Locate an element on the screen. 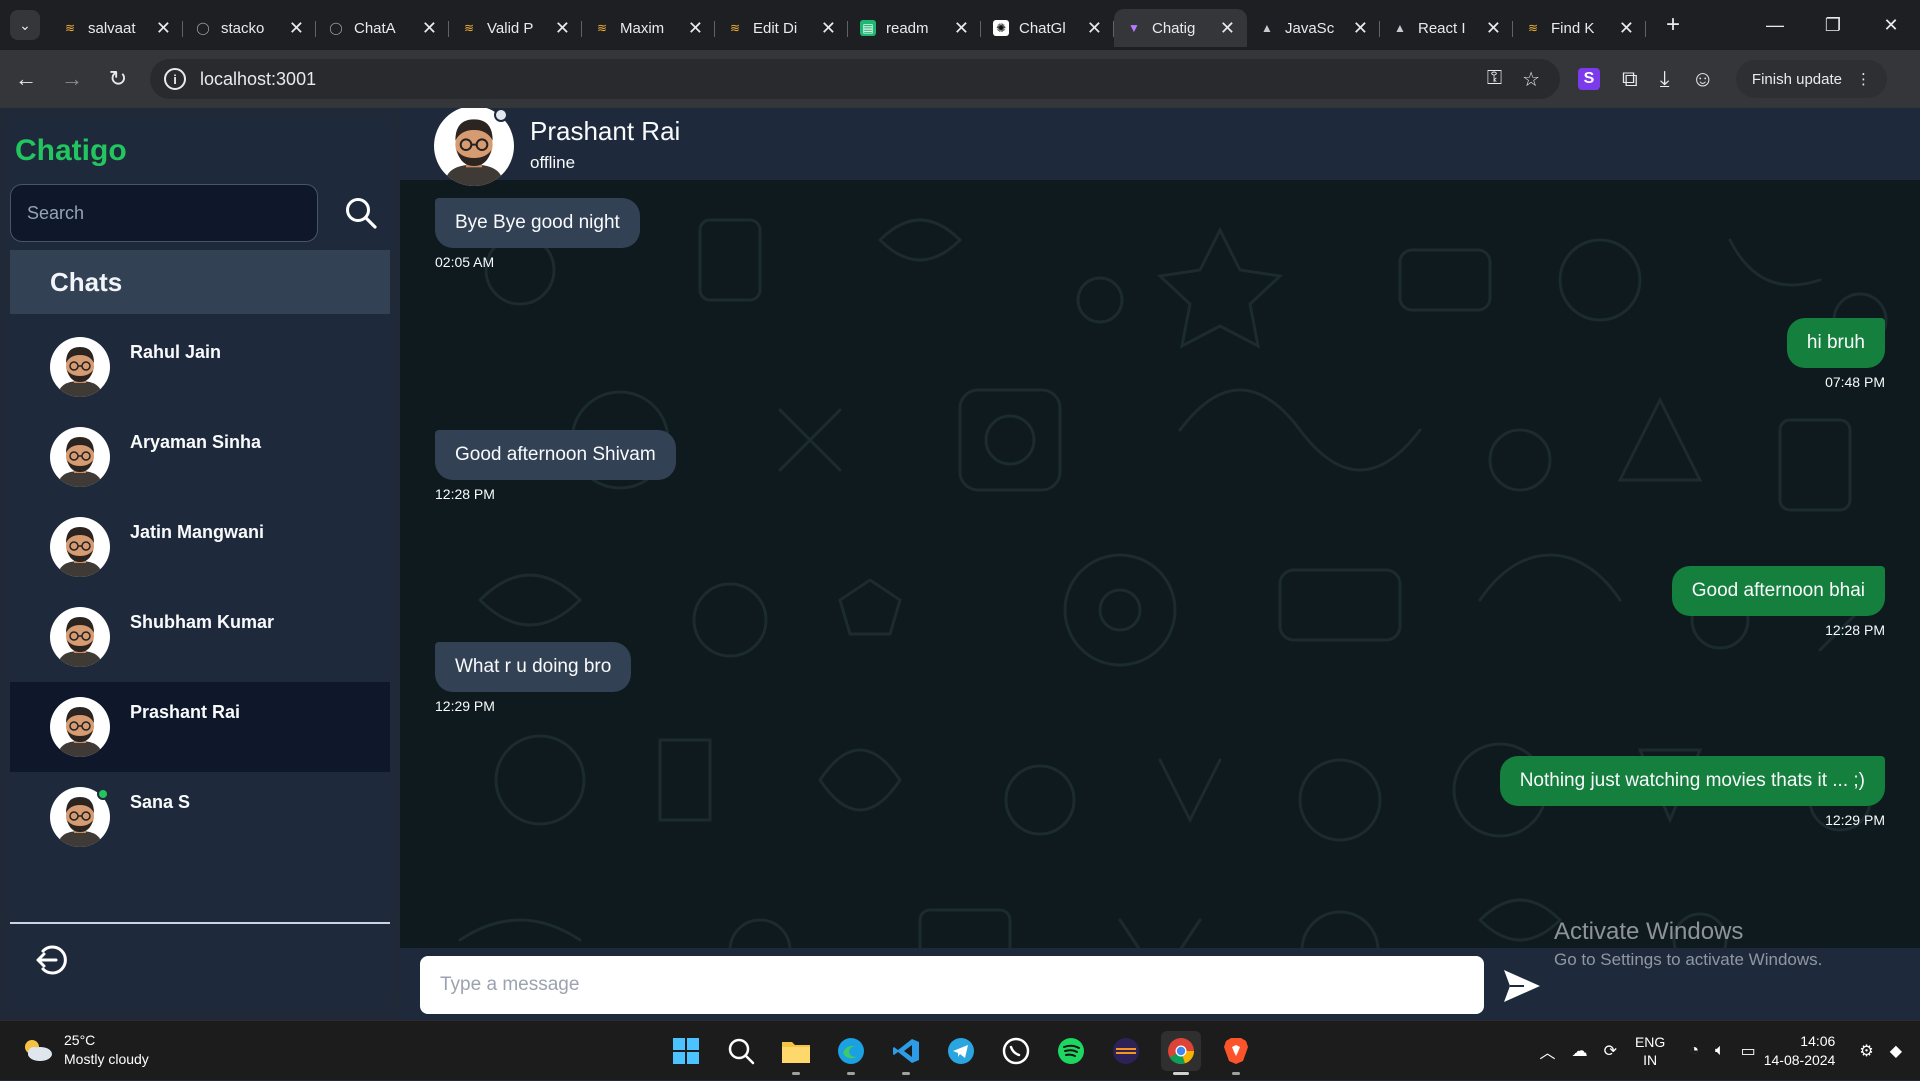 The width and height of the screenshot is (1920, 1081). incoming-message: Bye Bye good night 02:05 AM is located at coordinates (537, 234).